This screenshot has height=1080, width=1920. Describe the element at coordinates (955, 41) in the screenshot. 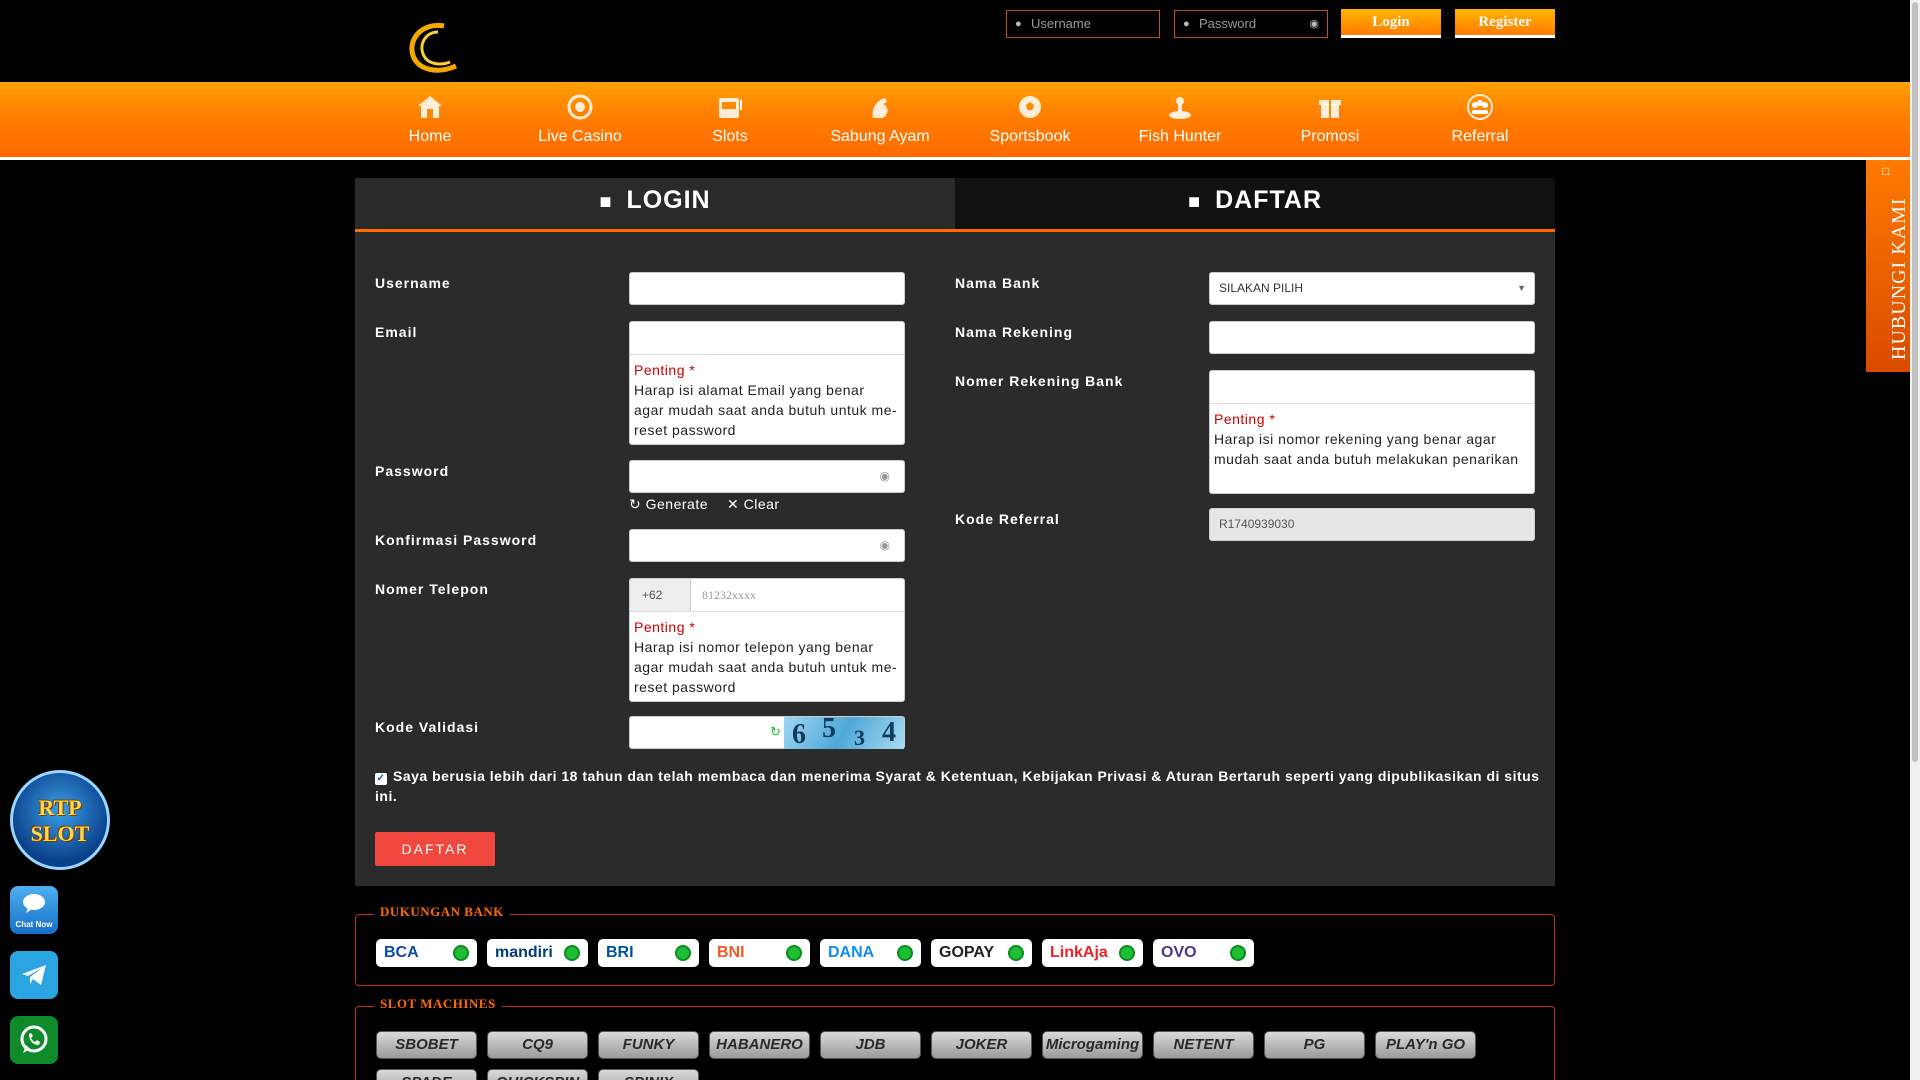

I see `top-bar: ● Username ● Password ◉ Login Register` at that location.